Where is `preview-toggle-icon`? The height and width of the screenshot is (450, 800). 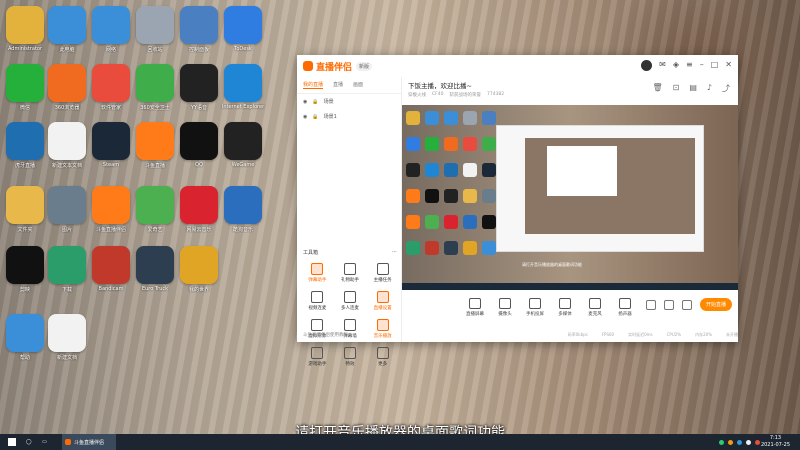
preview-toggle-icon is located at coordinates (668, 304).